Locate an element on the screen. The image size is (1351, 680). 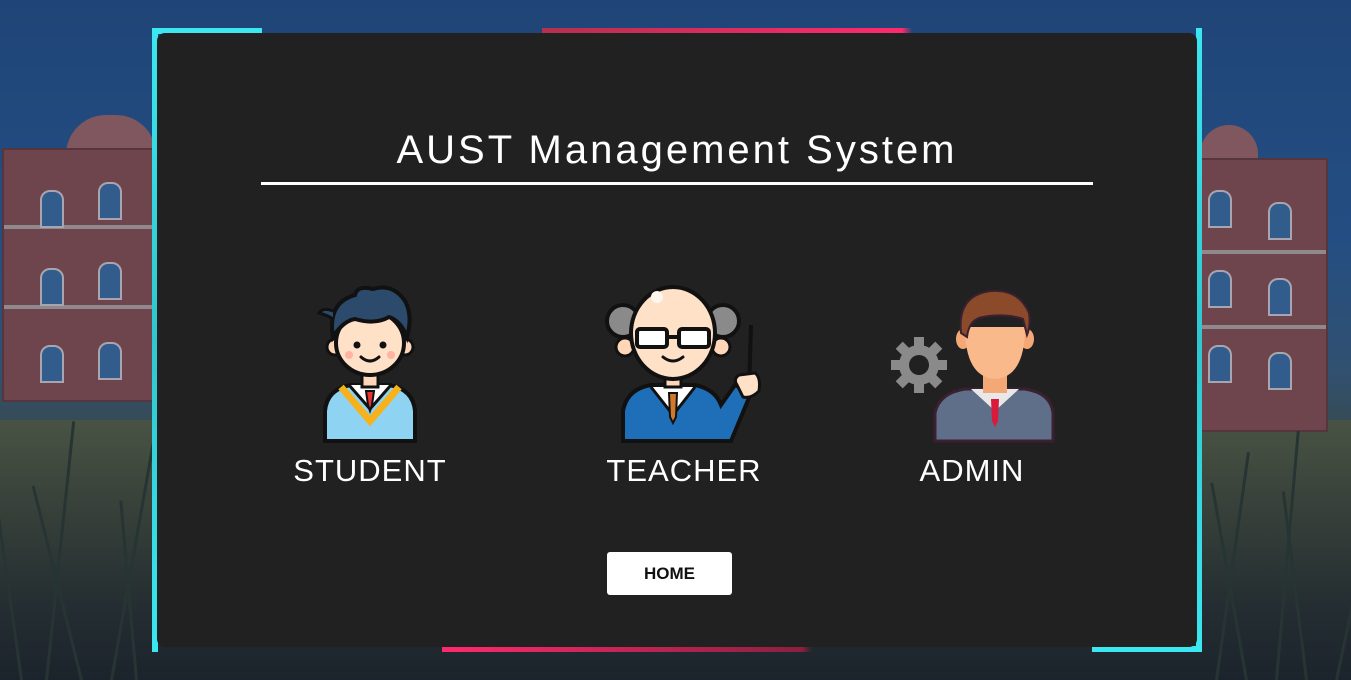
role-admin-label: ADMIN is located at coordinates (972, 470).